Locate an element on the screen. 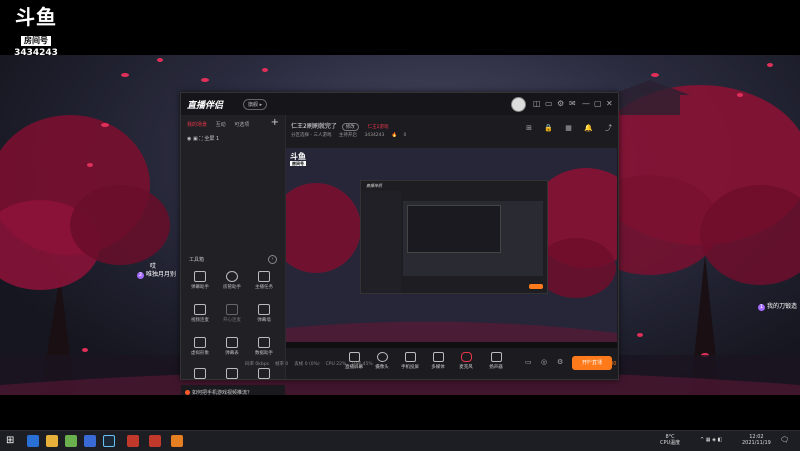 The height and width of the screenshot is (451, 800). tool-room-admin: 房管助手 is located at coordinates (232, 280).